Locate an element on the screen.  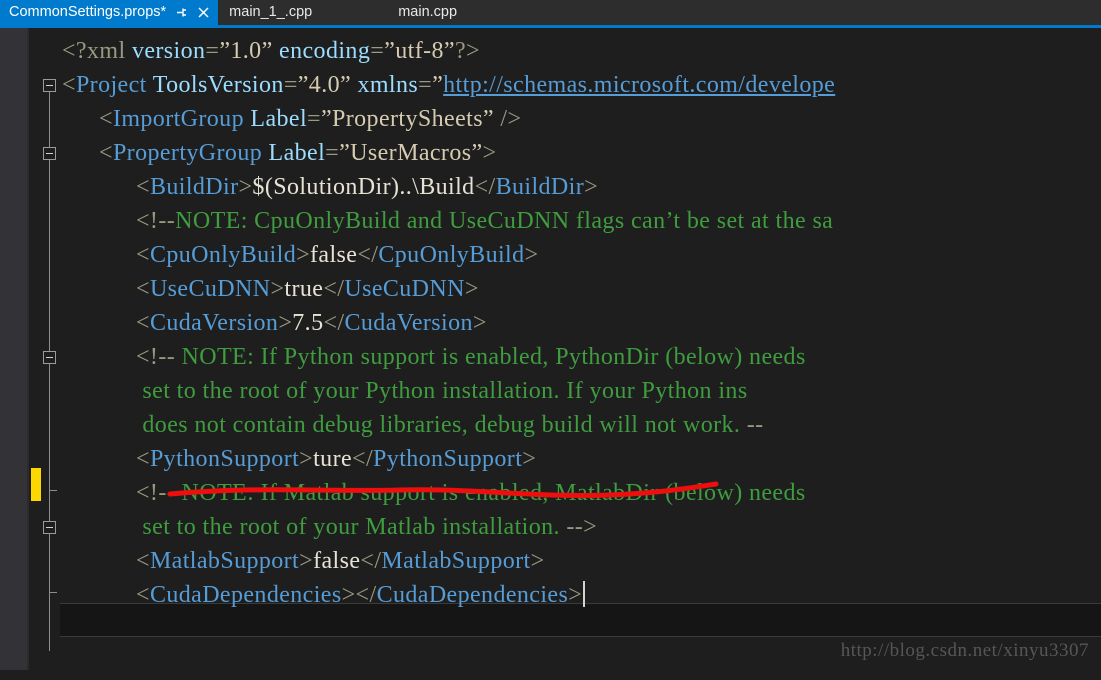
close-icon is located at coordinates (203, 12).